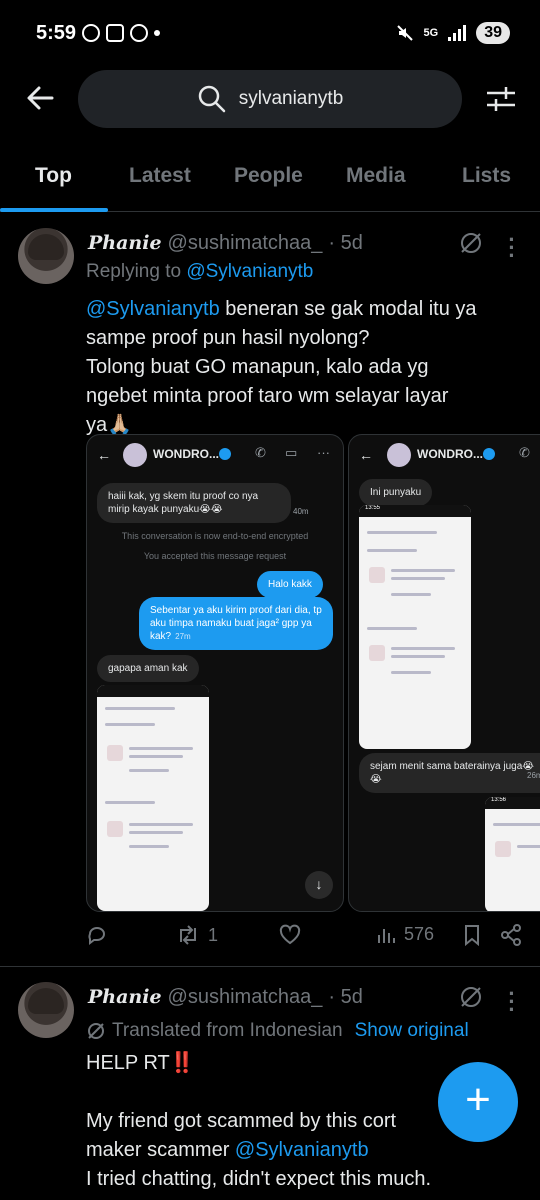 This screenshot has width=540, height=1200. I want to click on more-notifications-dot-icon, so click(157, 33).